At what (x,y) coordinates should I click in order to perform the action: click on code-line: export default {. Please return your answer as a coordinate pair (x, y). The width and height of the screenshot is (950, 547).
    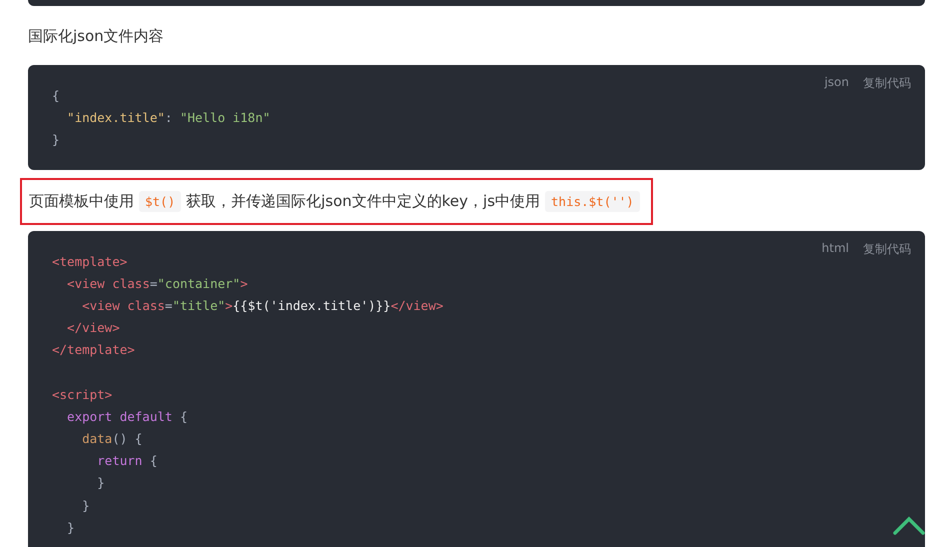
    Looking at the image, I should click on (127, 417).